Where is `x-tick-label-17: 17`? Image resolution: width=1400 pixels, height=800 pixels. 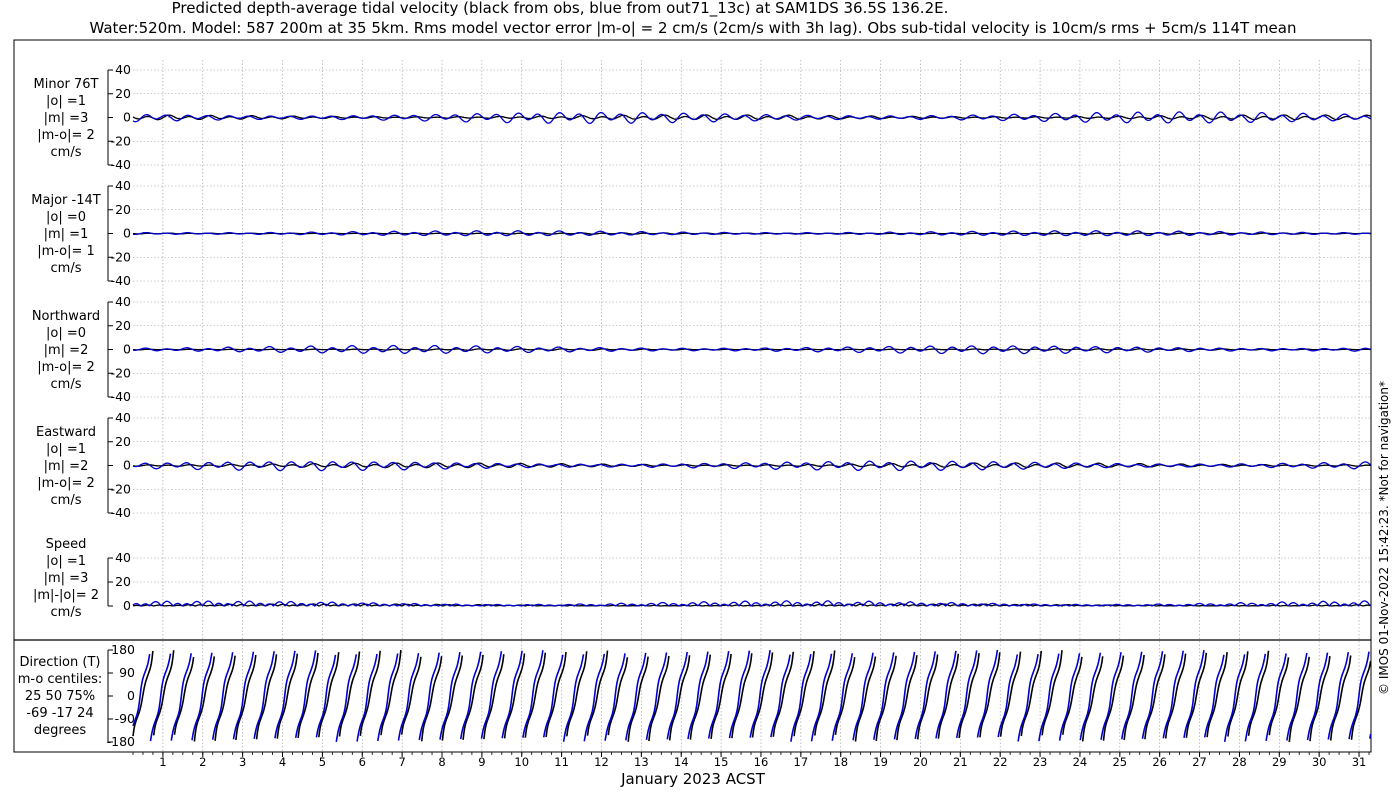 x-tick-label-17: 17 is located at coordinates (801, 762).